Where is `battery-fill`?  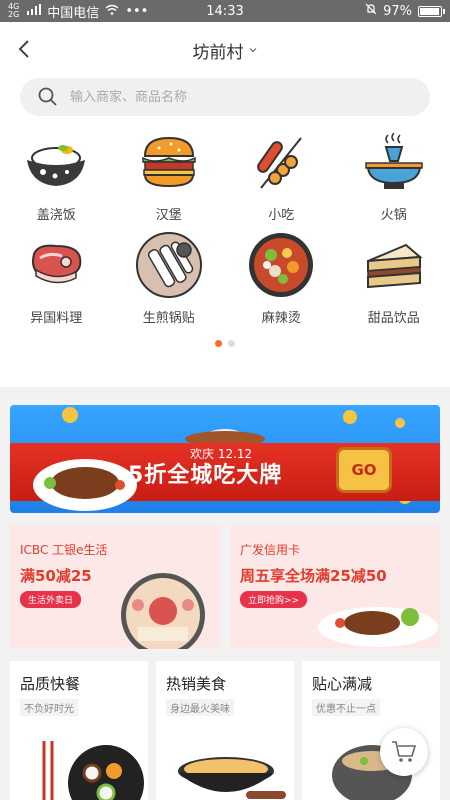 battery-fill is located at coordinates (430, 11).